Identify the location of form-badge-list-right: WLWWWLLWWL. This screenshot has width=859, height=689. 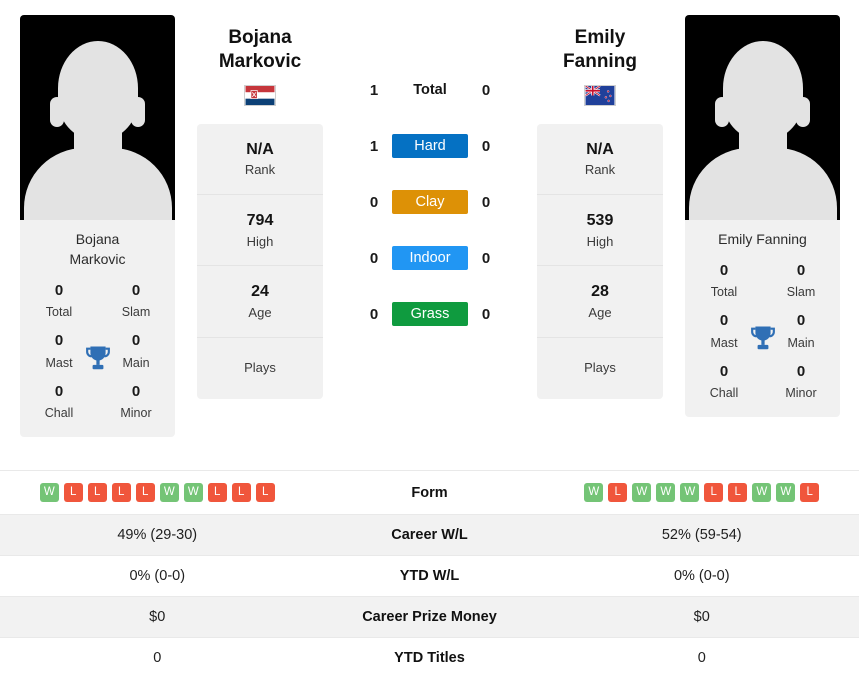
(702, 492).